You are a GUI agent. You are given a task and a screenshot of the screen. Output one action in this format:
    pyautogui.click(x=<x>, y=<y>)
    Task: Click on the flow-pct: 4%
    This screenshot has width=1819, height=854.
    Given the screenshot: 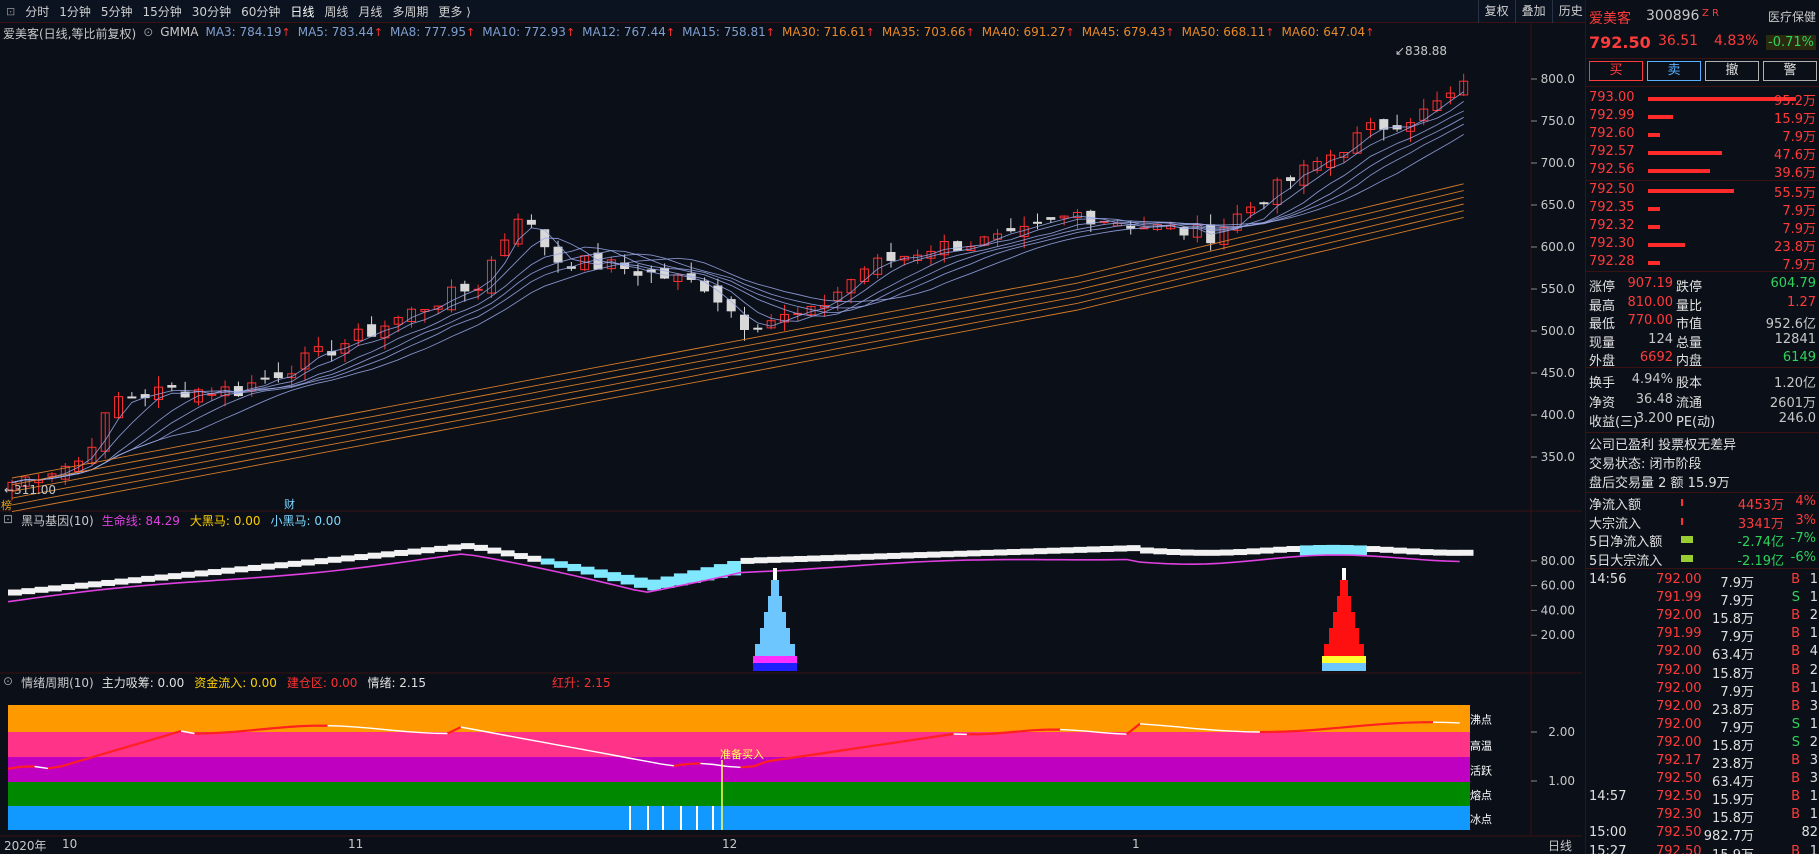 What is the action you would take?
    pyautogui.click(x=1805, y=501)
    